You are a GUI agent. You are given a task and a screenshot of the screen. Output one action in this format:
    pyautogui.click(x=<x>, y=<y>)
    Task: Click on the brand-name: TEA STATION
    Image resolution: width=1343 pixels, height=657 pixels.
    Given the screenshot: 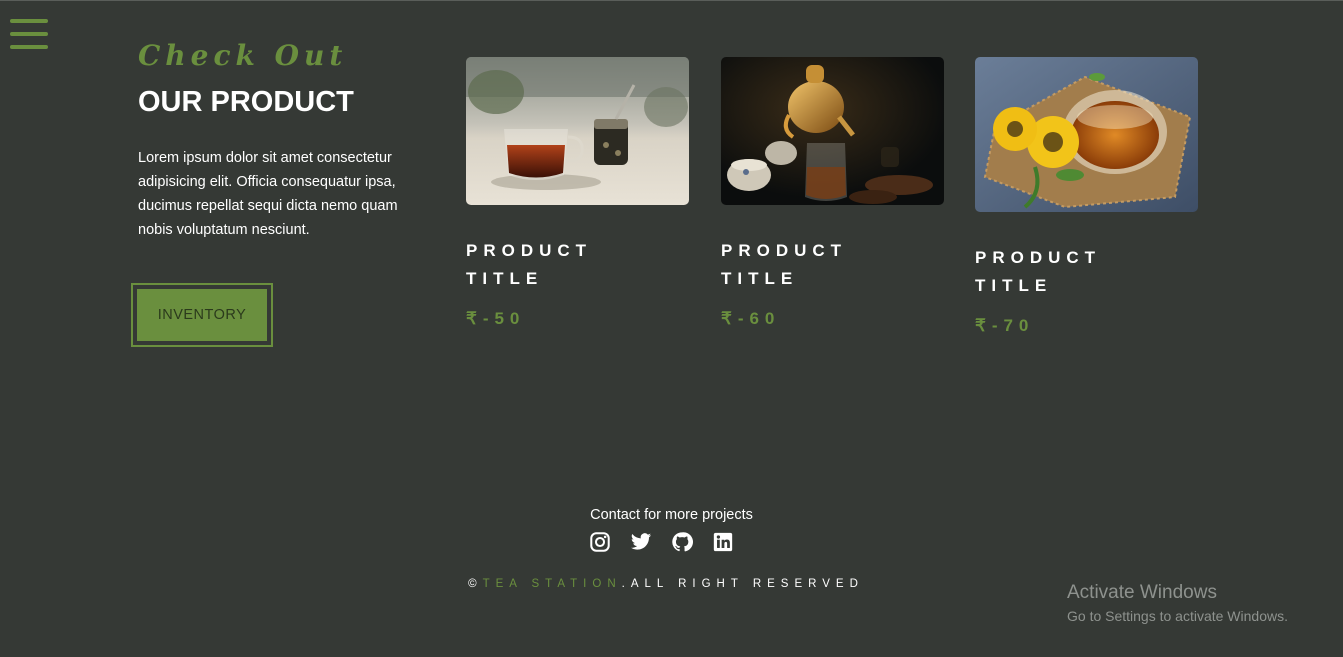 What is the action you would take?
    pyautogui.click(x=552, y=584)
    